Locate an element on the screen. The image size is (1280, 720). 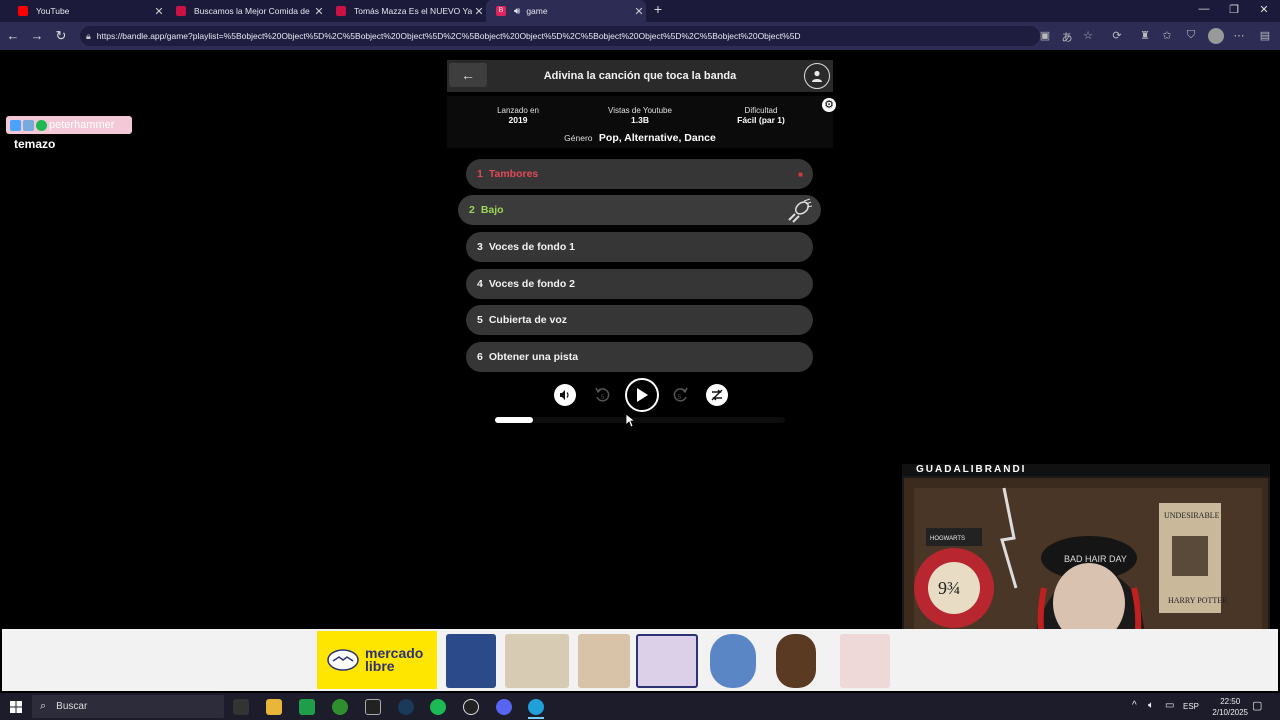
page-title: Adivina la canción que toca la banda is located at coordinates (640, 76).